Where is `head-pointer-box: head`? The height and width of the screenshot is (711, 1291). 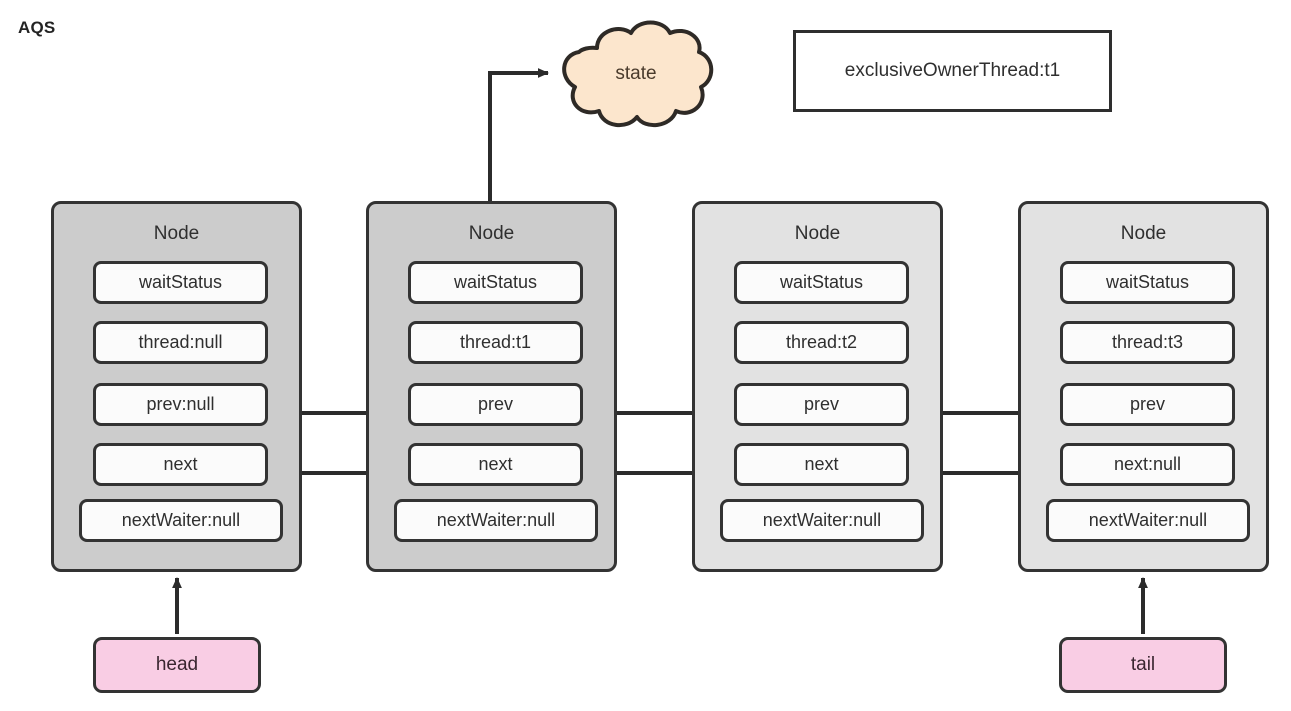 head-pointer-box: head is located at coordinates (177, 665).